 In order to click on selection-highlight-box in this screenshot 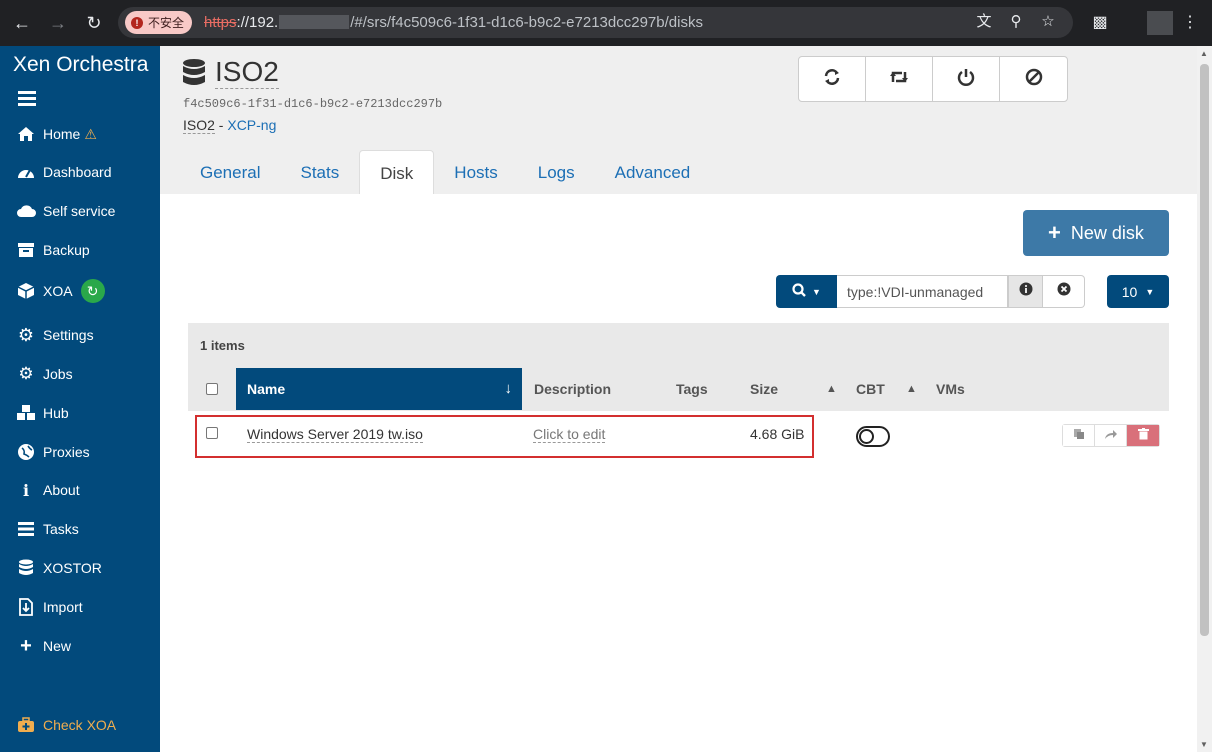, I will do `click(504, 436)`.